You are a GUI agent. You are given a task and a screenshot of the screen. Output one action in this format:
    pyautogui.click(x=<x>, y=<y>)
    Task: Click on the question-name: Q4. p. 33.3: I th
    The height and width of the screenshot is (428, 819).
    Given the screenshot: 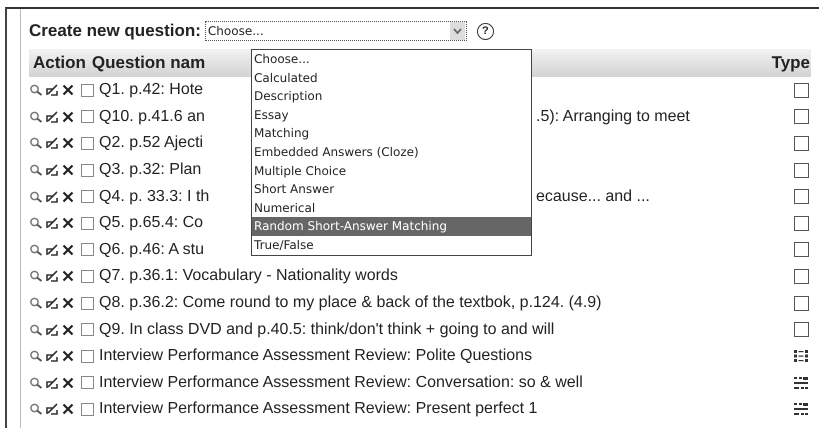 What is the action you would take?
    pyautogui.click(x=154, y=197)
    